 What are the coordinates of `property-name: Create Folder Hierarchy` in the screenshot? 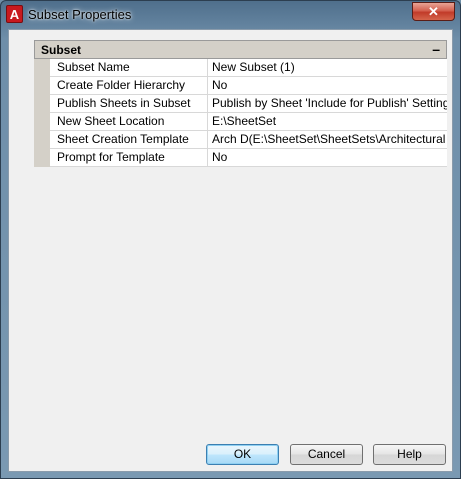 It's located at (129, 86).